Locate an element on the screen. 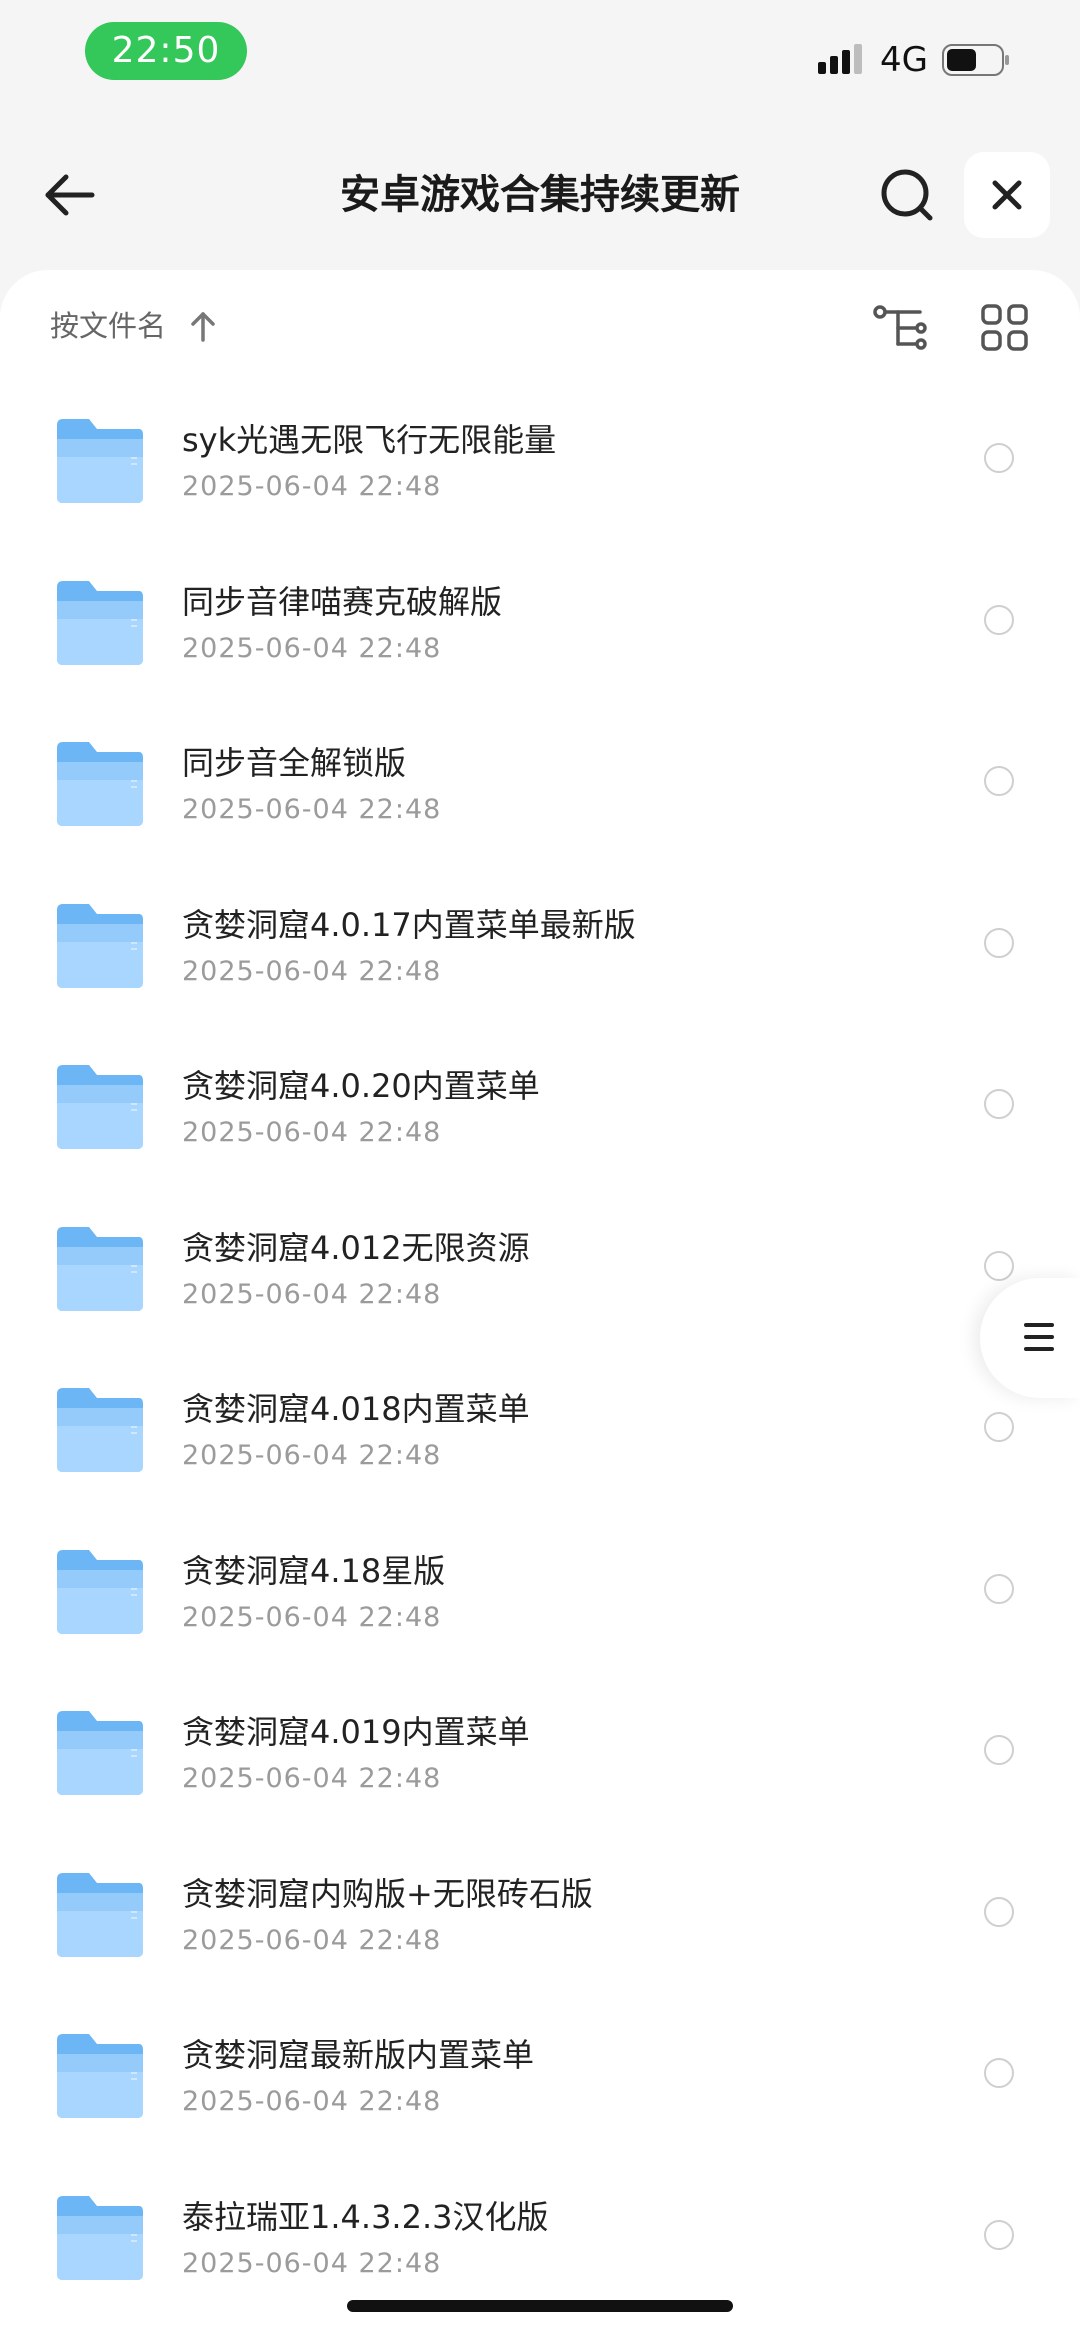 The height and width of the screenshot is (2337, 1080). list-item: 贪婪洞窟4.0.17内置菜单最新版 2025-06-04 22:48 is located at coordinates (540, 951).